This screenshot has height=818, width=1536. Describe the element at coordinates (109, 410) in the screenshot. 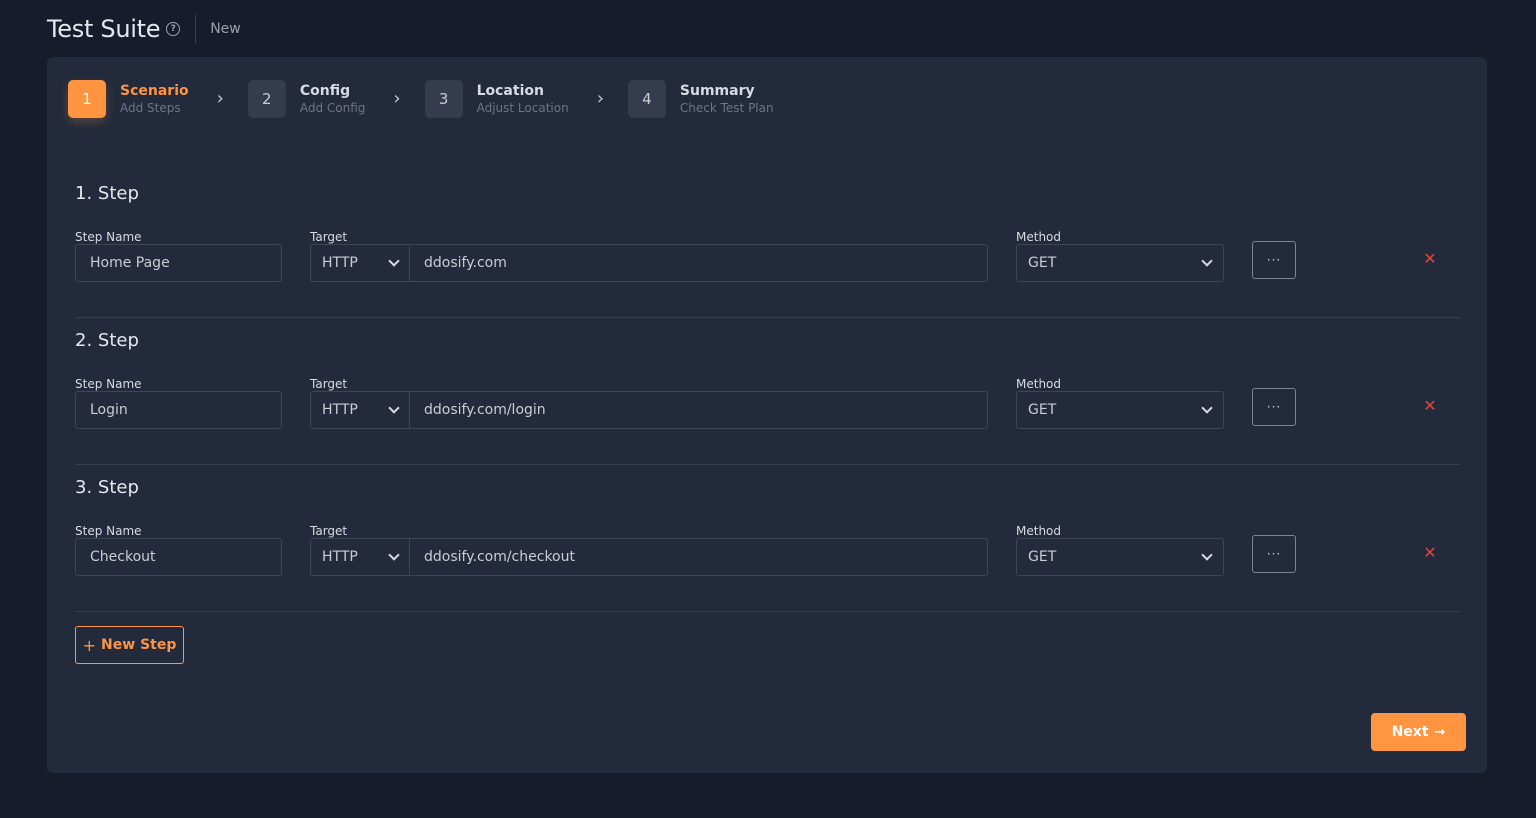

I see `step-name-value: Login` at that location.